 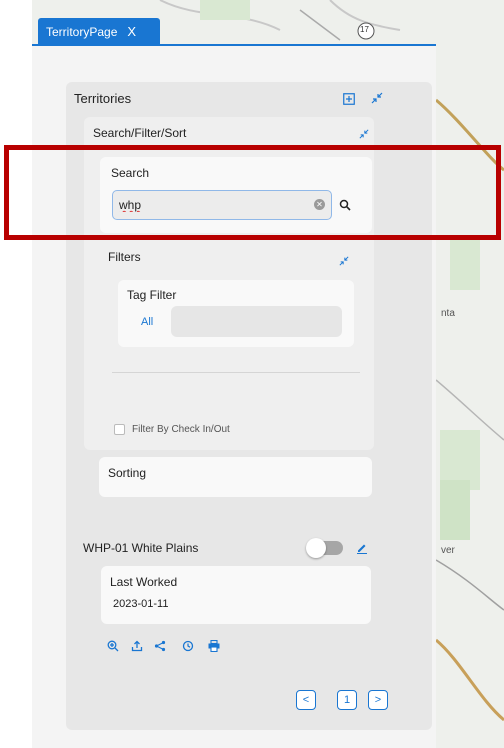 I want to click on filters-label: Filters, so click(x=124, y=257).